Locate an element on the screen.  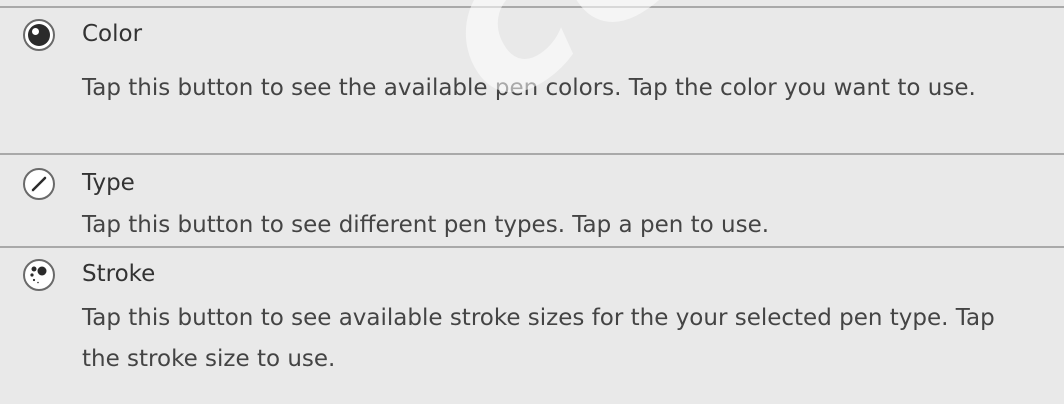
row-title: Type is located at coordinates (108, 183).